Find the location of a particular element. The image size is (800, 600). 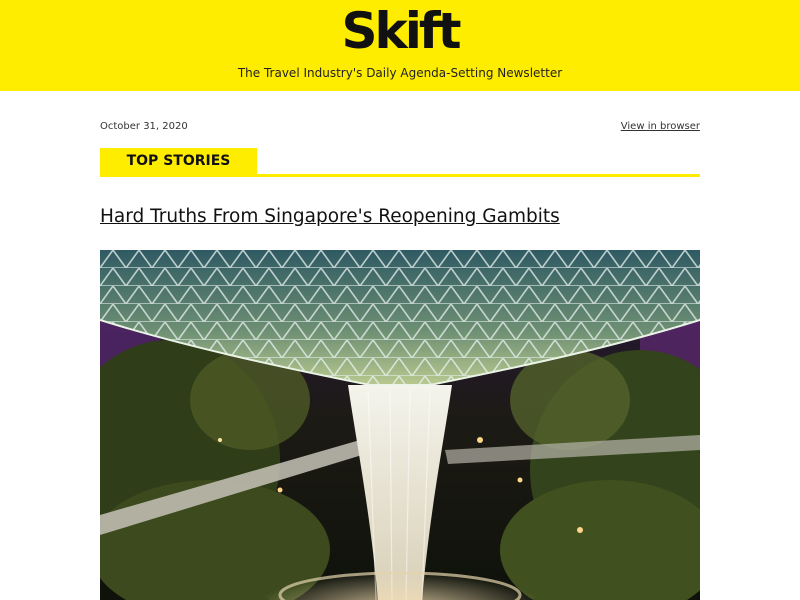

view-in-browser-link: View in browser is located at coordinates (660, 126).